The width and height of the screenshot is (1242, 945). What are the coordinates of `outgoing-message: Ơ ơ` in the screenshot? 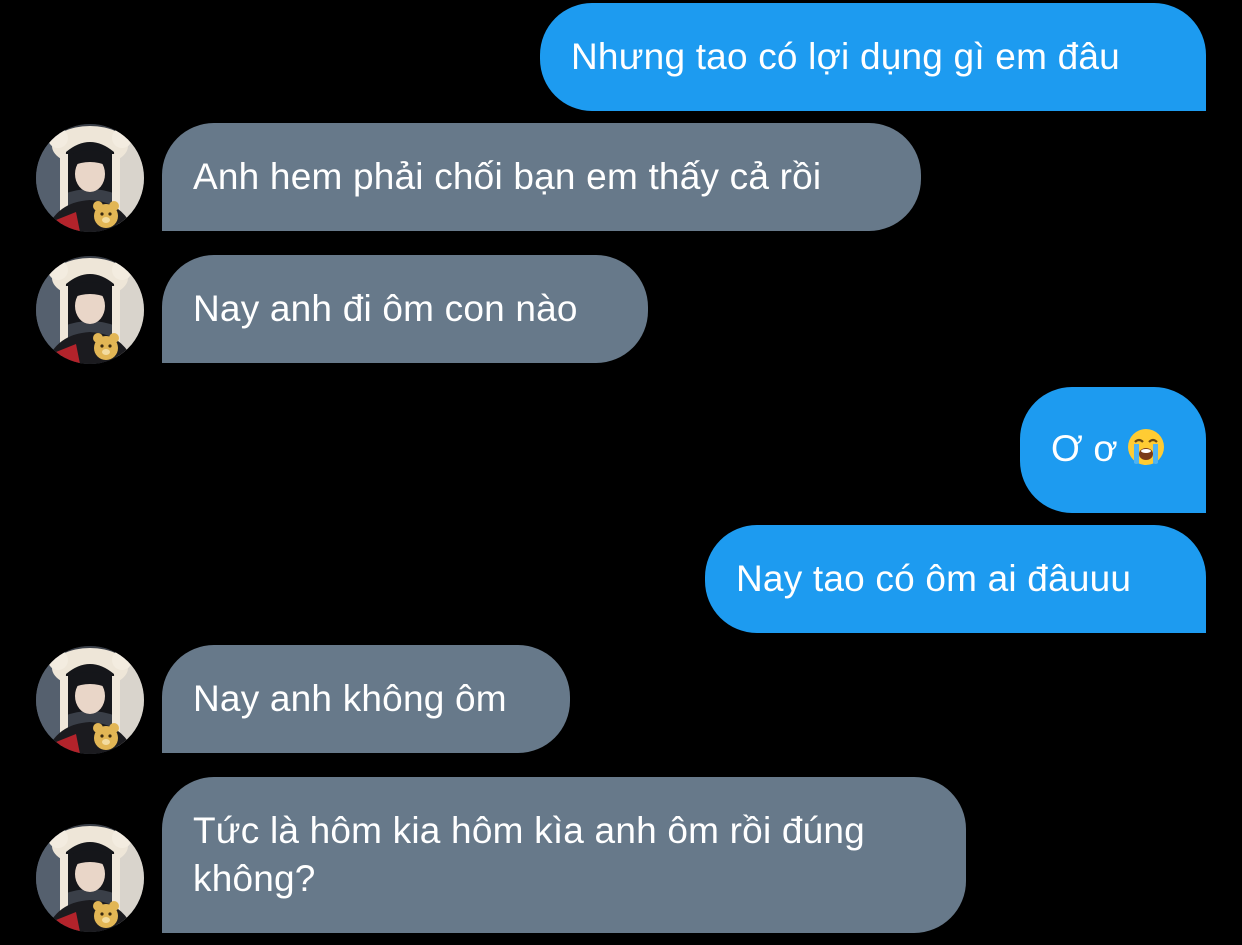 It's located at (1113, 450).